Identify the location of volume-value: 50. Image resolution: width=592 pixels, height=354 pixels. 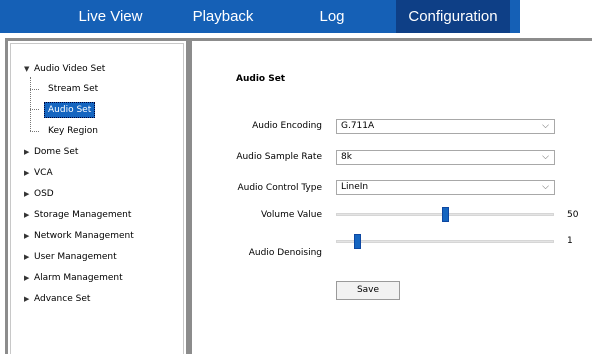
(573, 215).